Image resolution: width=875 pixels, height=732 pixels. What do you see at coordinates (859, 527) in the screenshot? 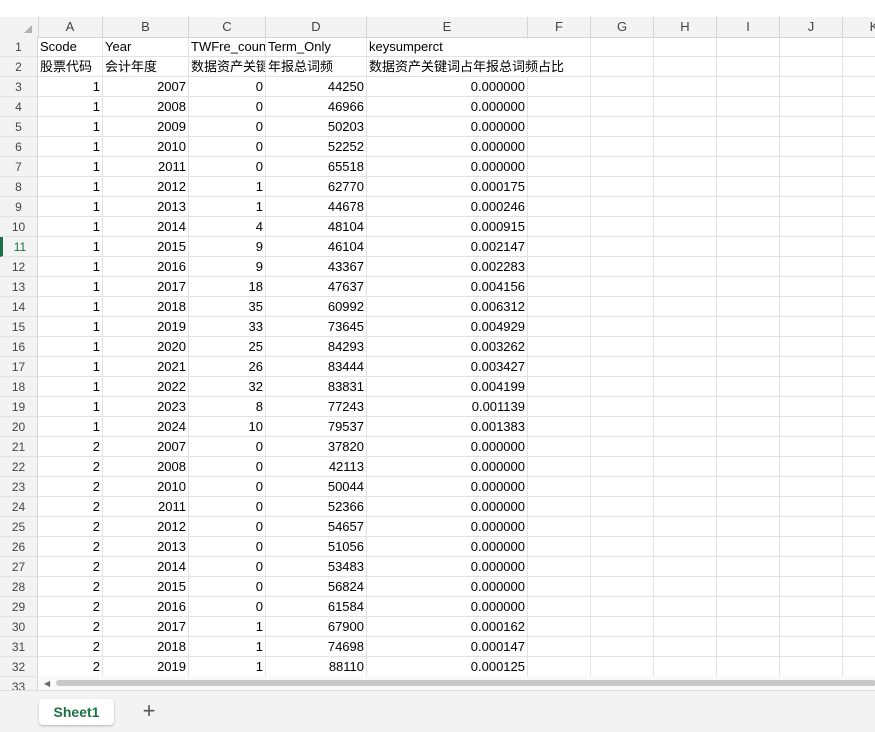
I see `cell-k25` at bounding box center [859, 527].